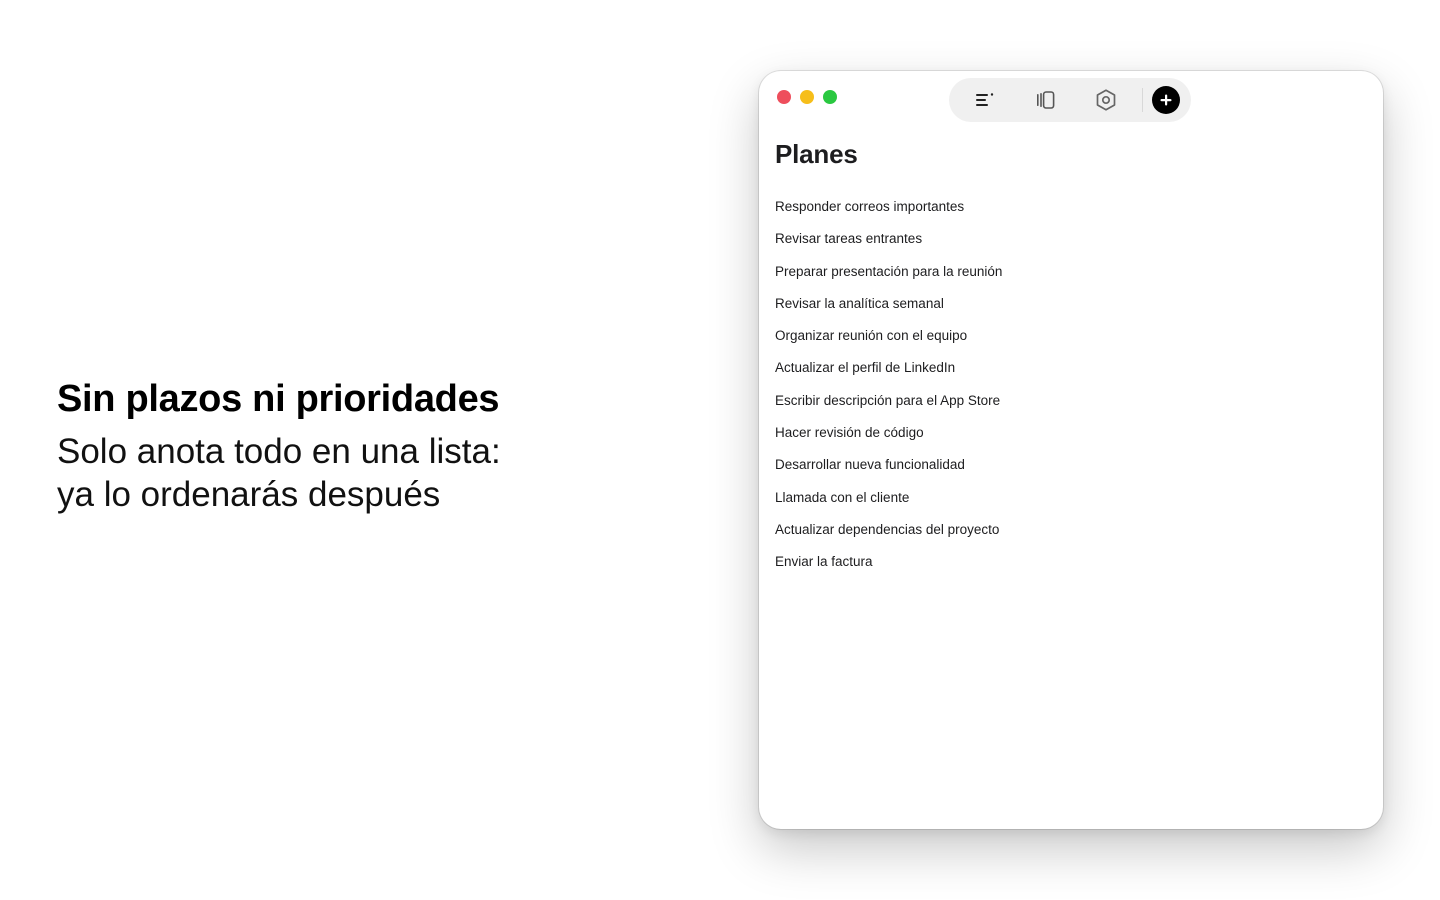 The image size is (1440, 900). What do you see at coordinates (888, 214) in the screenshot?
I see `task-item: Responder correos importantes` at bounding box center [888, 214].